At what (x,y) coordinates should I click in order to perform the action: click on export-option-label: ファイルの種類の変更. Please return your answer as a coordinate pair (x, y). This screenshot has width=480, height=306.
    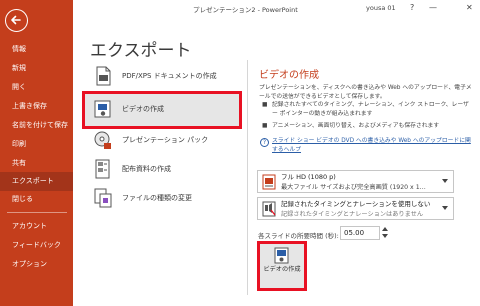
    Looking at the image, I should click on (157, 198).